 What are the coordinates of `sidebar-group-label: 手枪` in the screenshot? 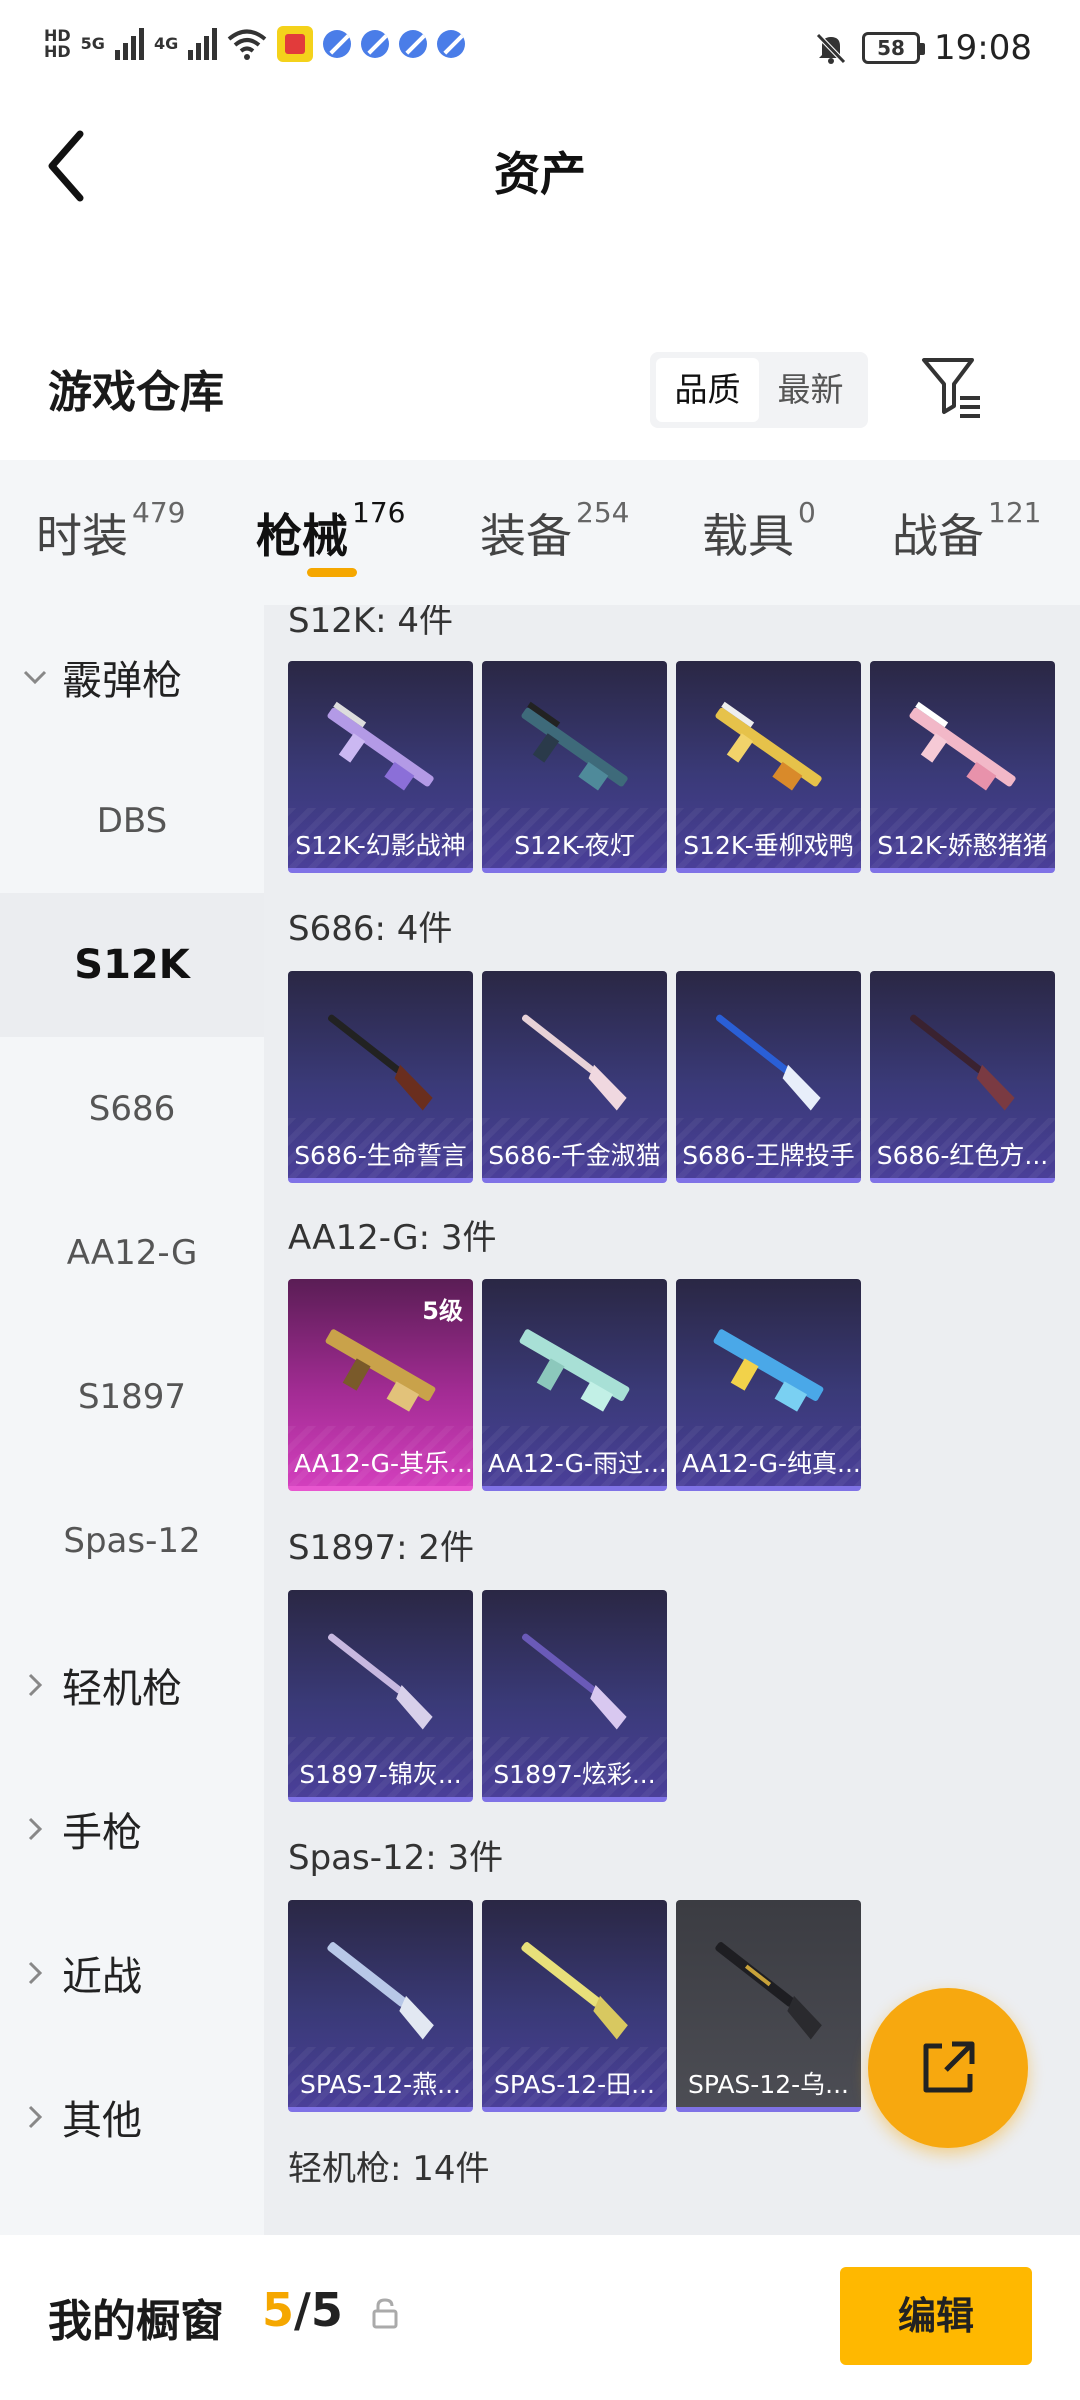 It's located at (102, 1833).